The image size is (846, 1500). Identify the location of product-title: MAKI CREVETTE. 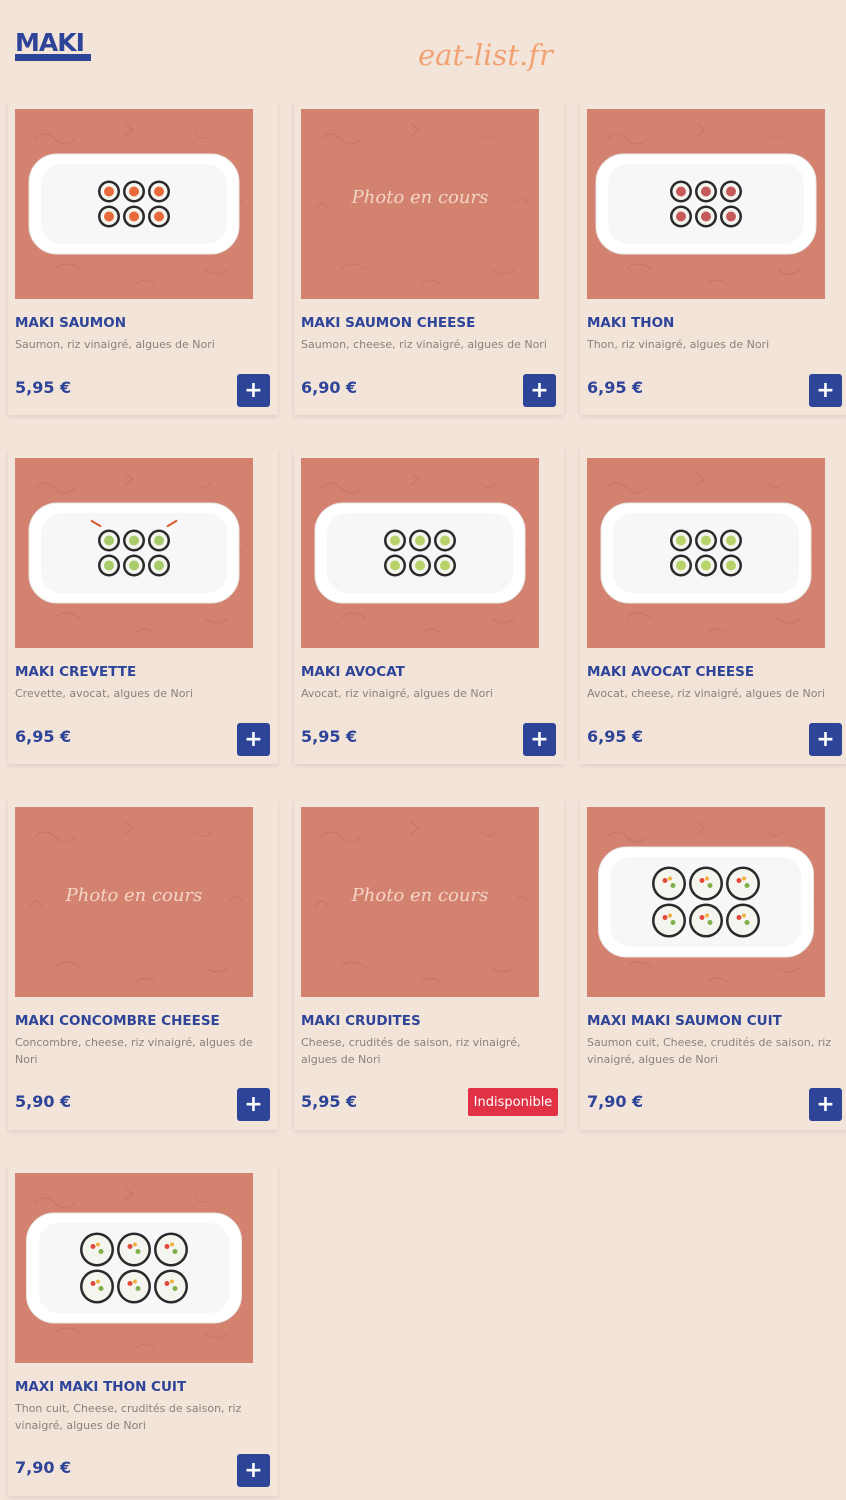
(75, 672).